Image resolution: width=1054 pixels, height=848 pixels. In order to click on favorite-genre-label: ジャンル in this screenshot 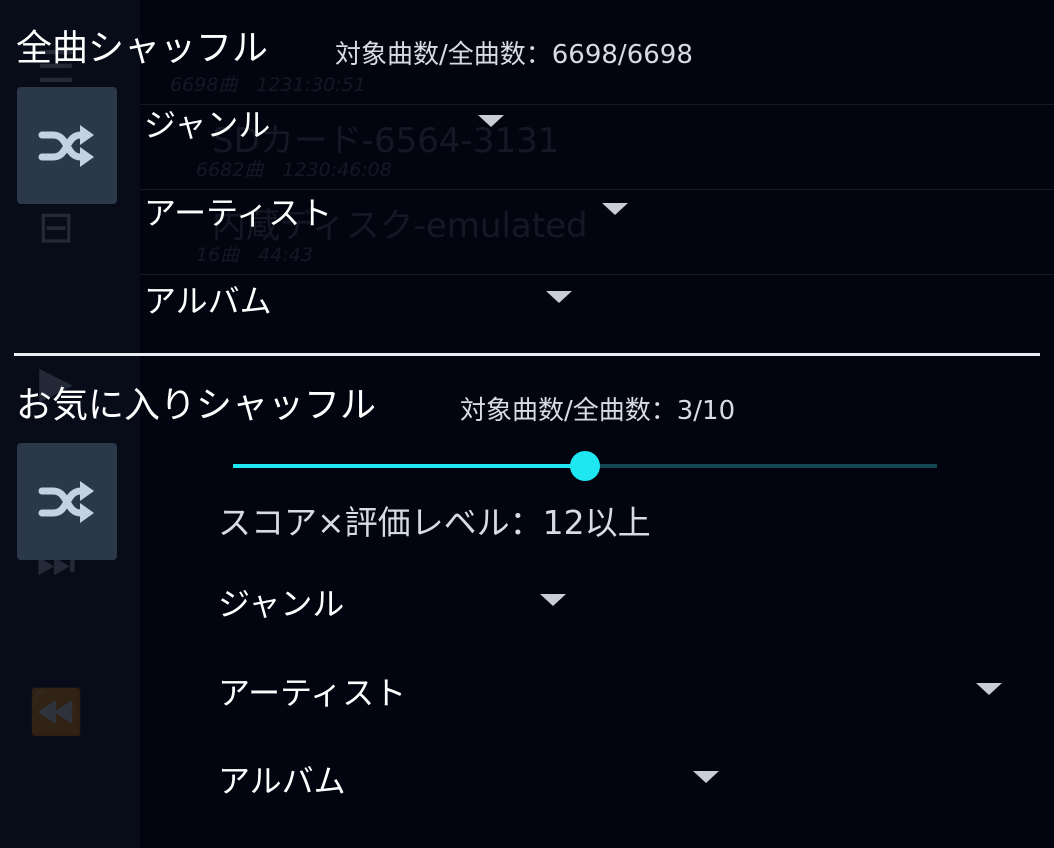, I will do `click(281, 604)`.